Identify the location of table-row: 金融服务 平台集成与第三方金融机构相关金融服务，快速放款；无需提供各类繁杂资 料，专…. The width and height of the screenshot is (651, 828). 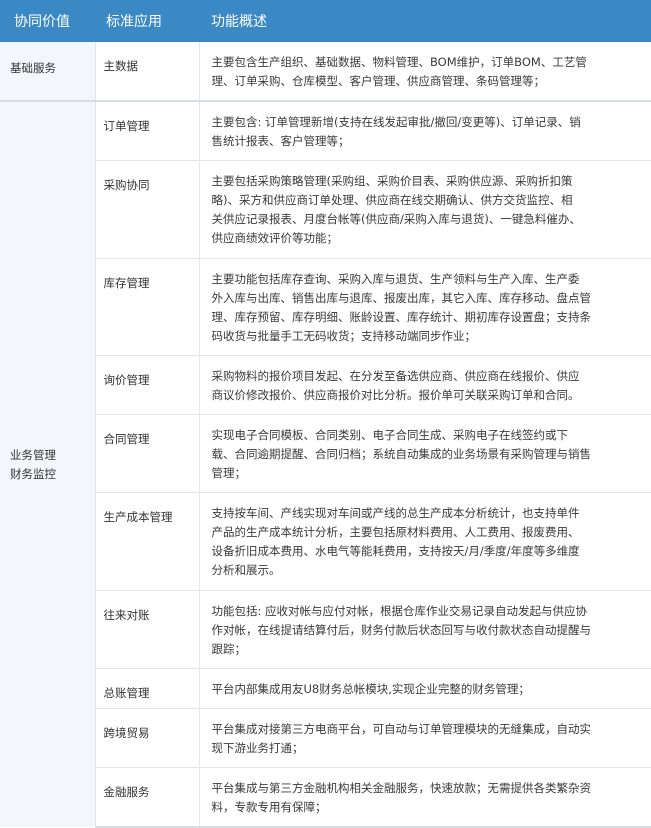
(325, 797).